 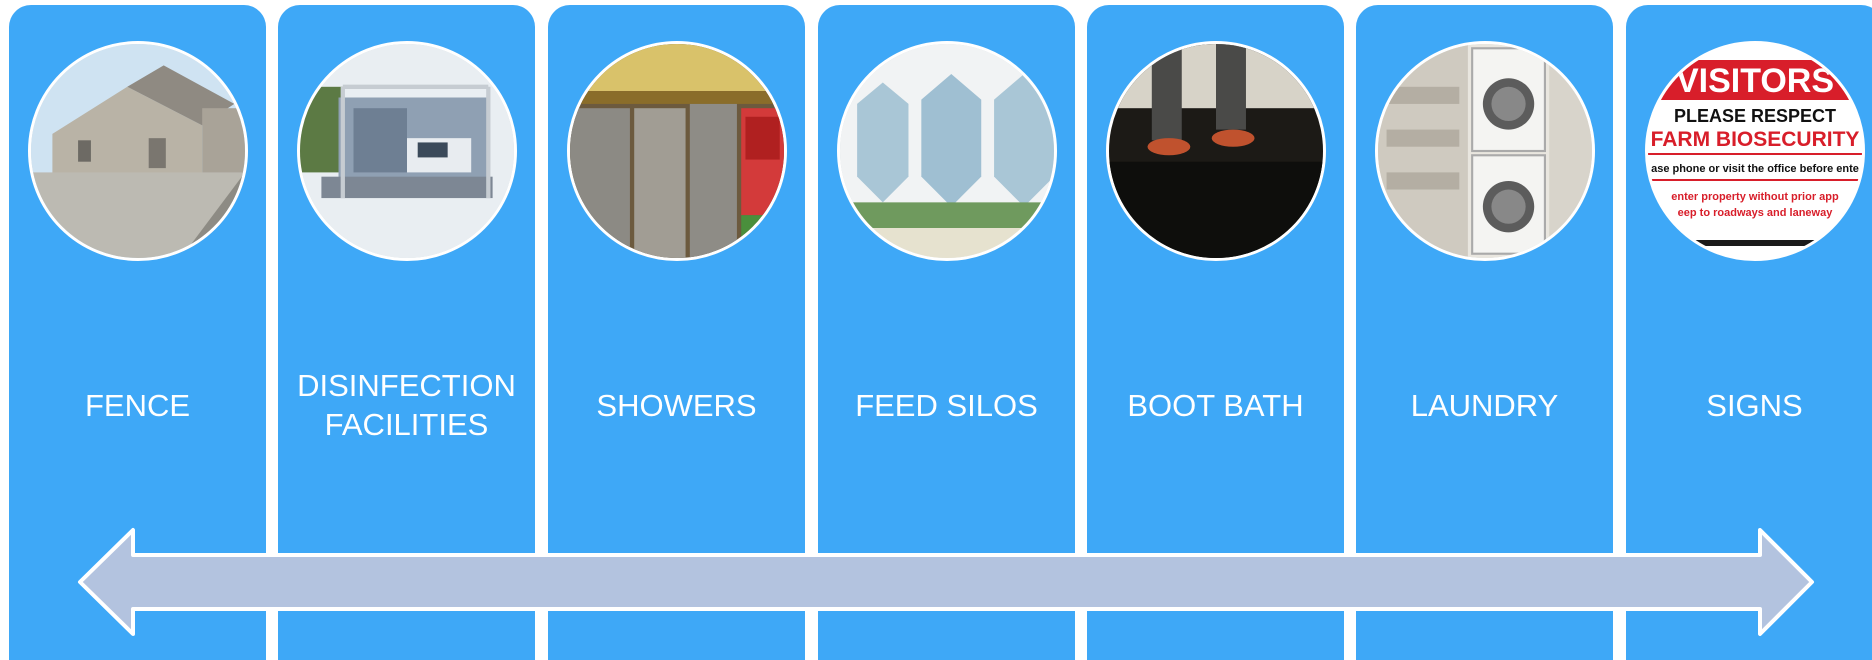 What do you see at coordinates (1754, 405) in the screenshot?
I see `panel-label-signs: SIGNS` at bounding box center [1754, 405].